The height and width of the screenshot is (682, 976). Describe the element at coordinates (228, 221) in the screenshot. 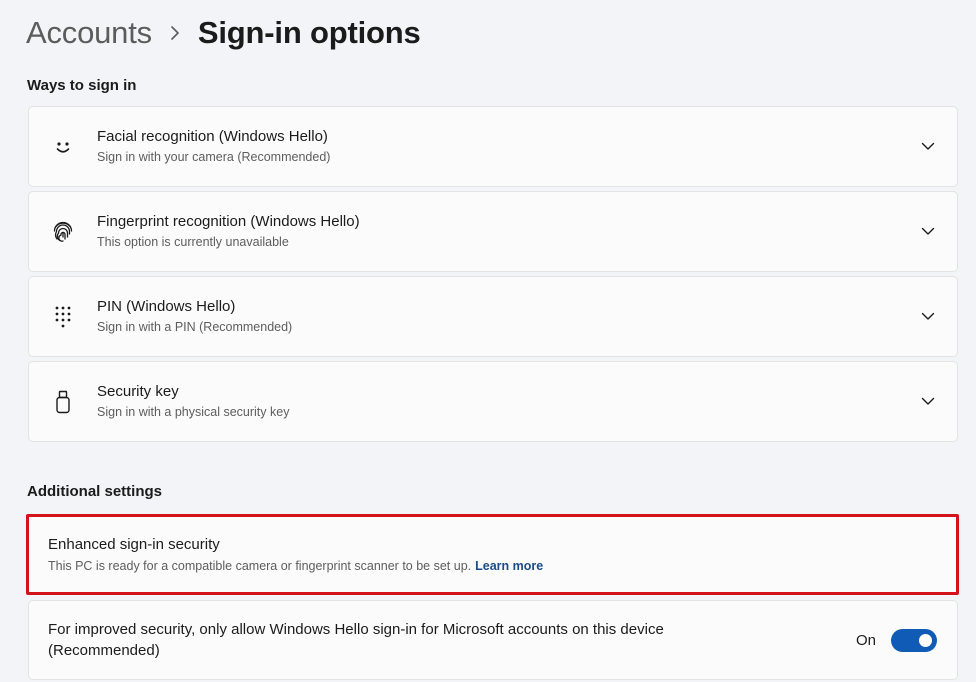

I see `fingerprint-recognition-title: Fingerprint recognition (Windows Hello)` at that location.